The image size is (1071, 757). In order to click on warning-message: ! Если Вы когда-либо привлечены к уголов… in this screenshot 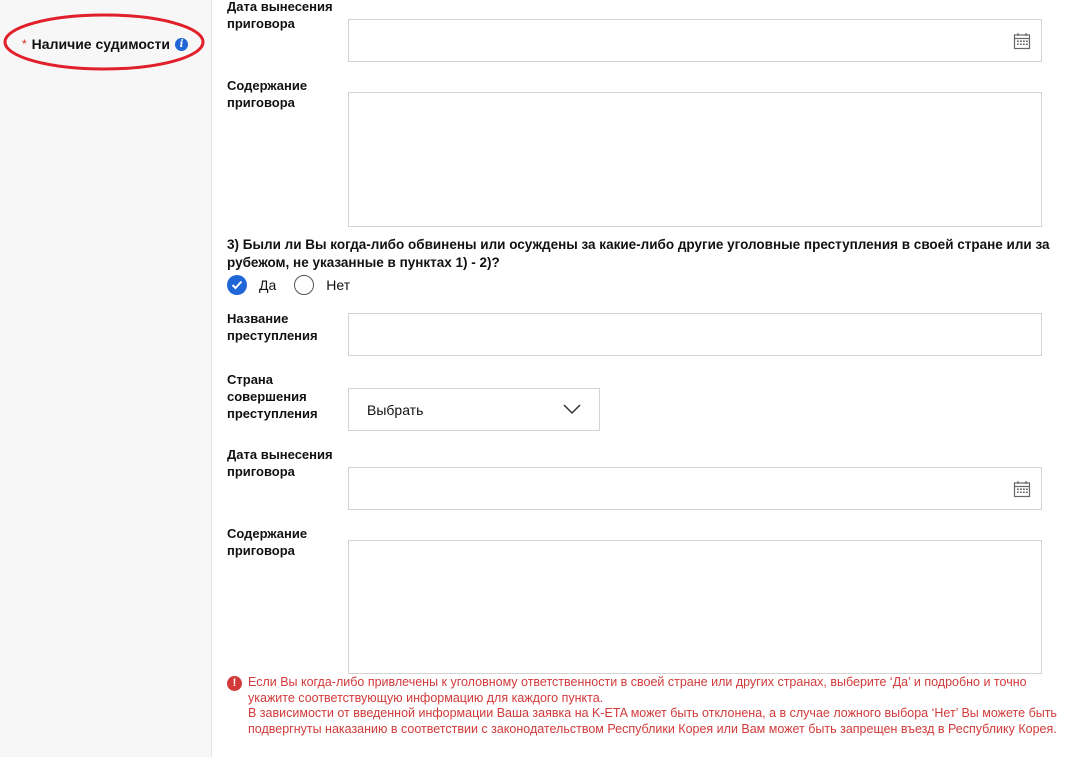, I will do `click(647, 706)`.